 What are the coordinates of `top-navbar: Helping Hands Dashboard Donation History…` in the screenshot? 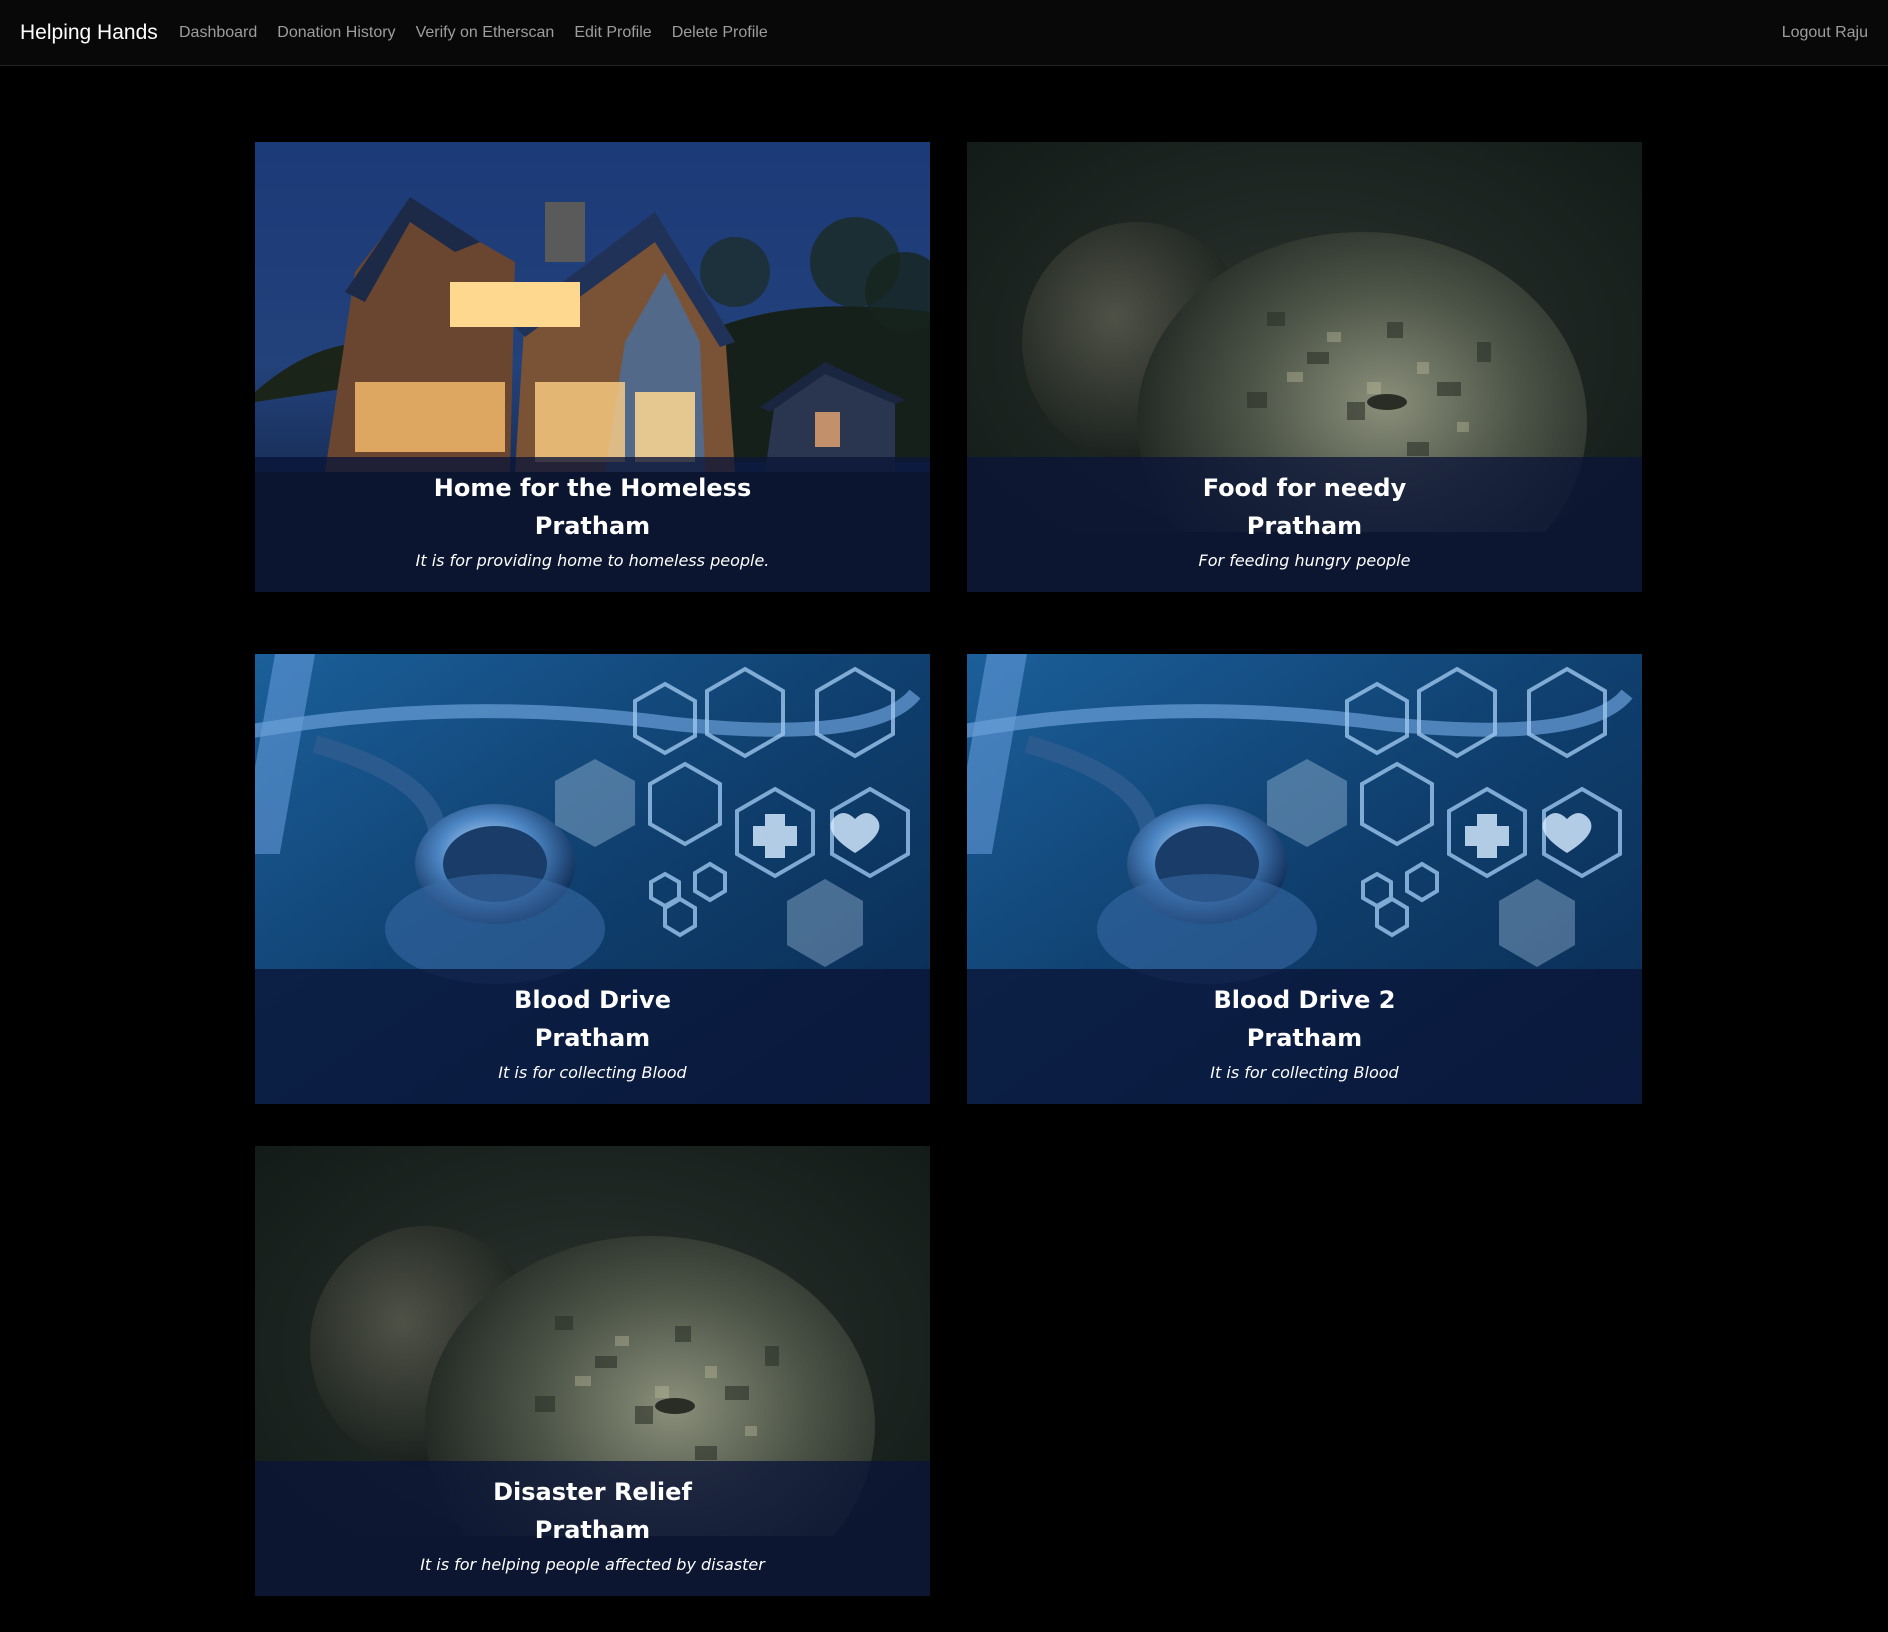 It's located at (944, 33).